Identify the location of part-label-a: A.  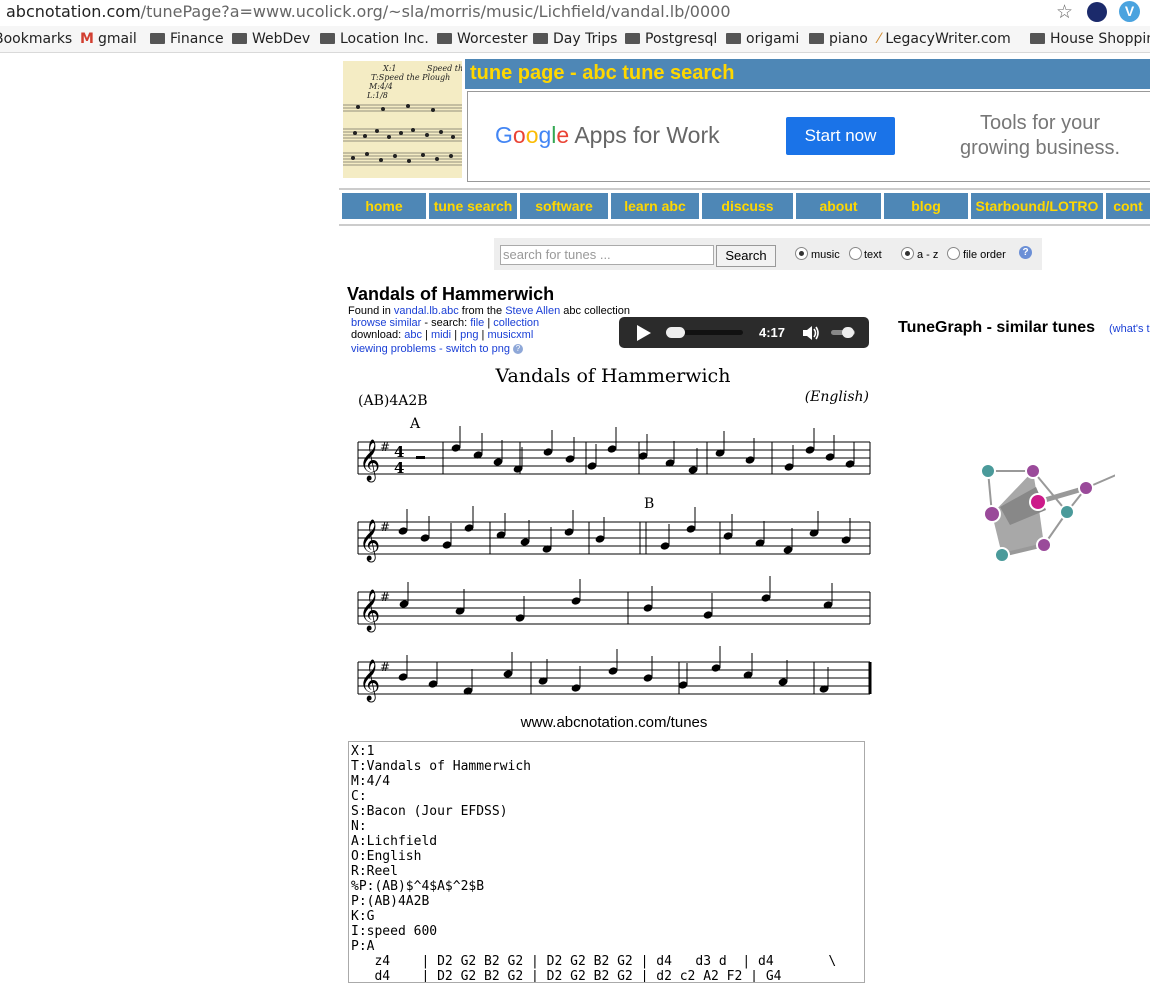
(415, 424).